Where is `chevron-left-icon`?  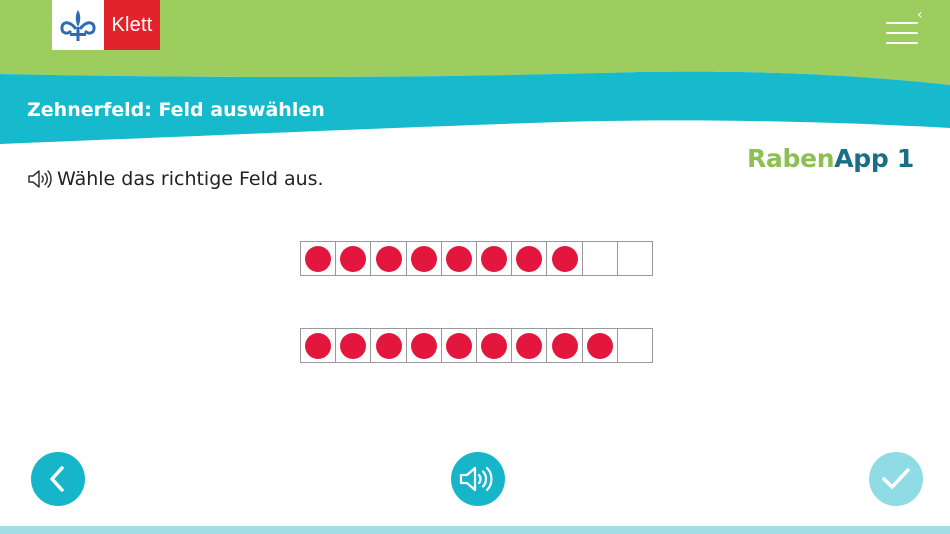 chevron-left-icon is located at coordinates (57, 479).